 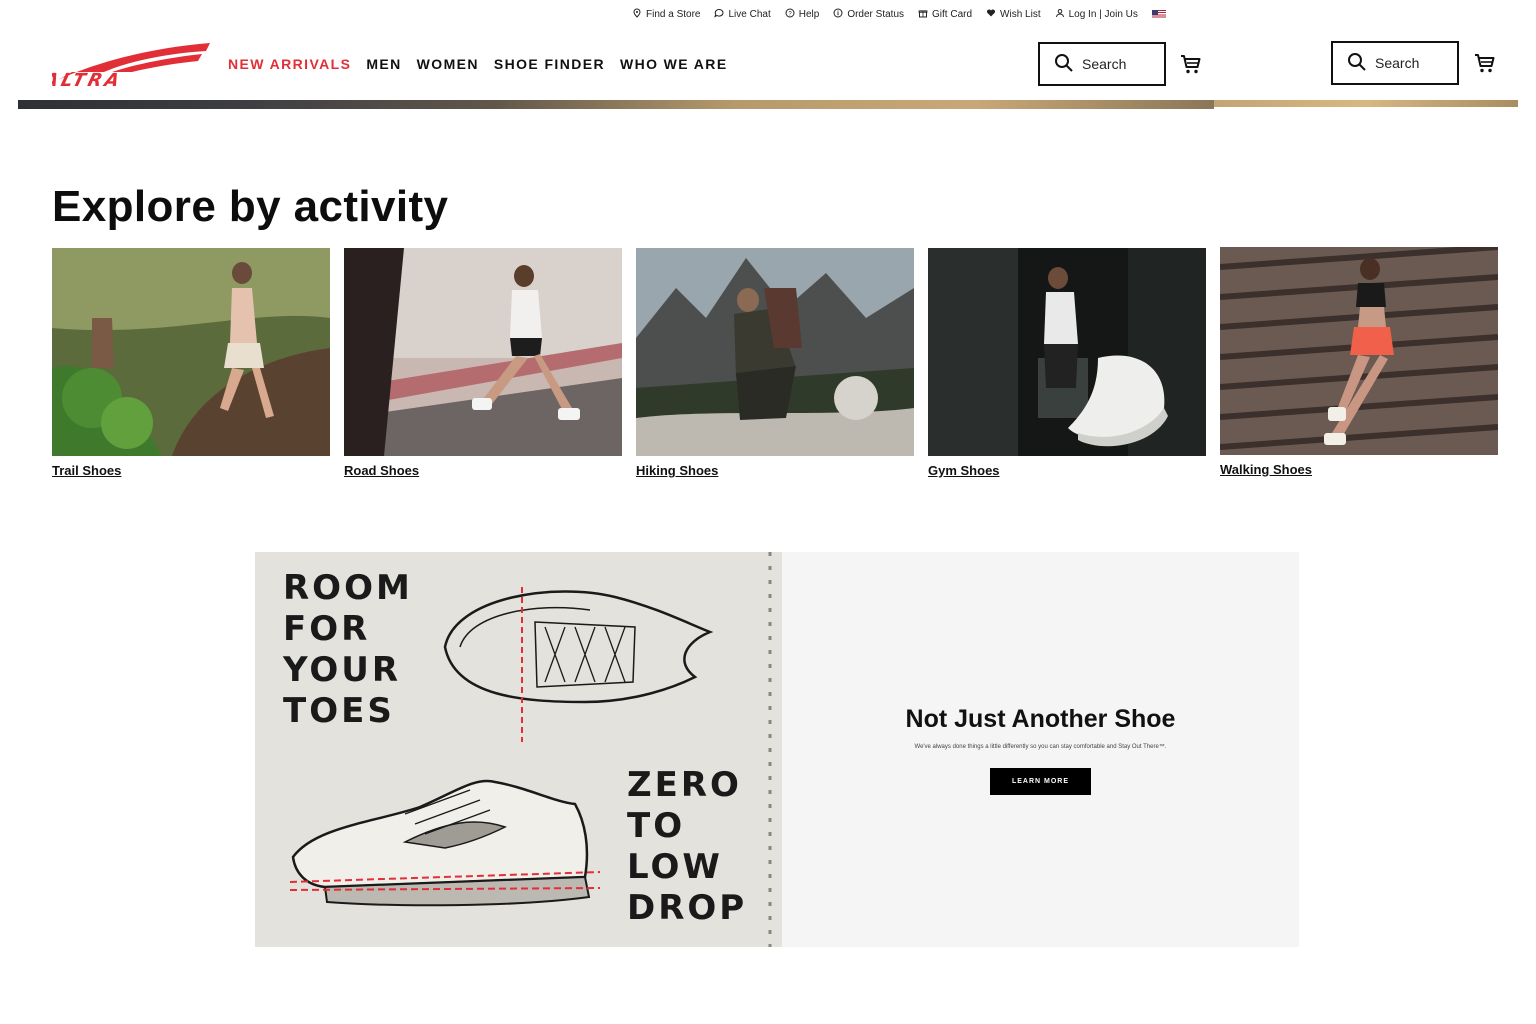 I want to click on activity-label: Walking Shoes, so click(x=1359, y=469).